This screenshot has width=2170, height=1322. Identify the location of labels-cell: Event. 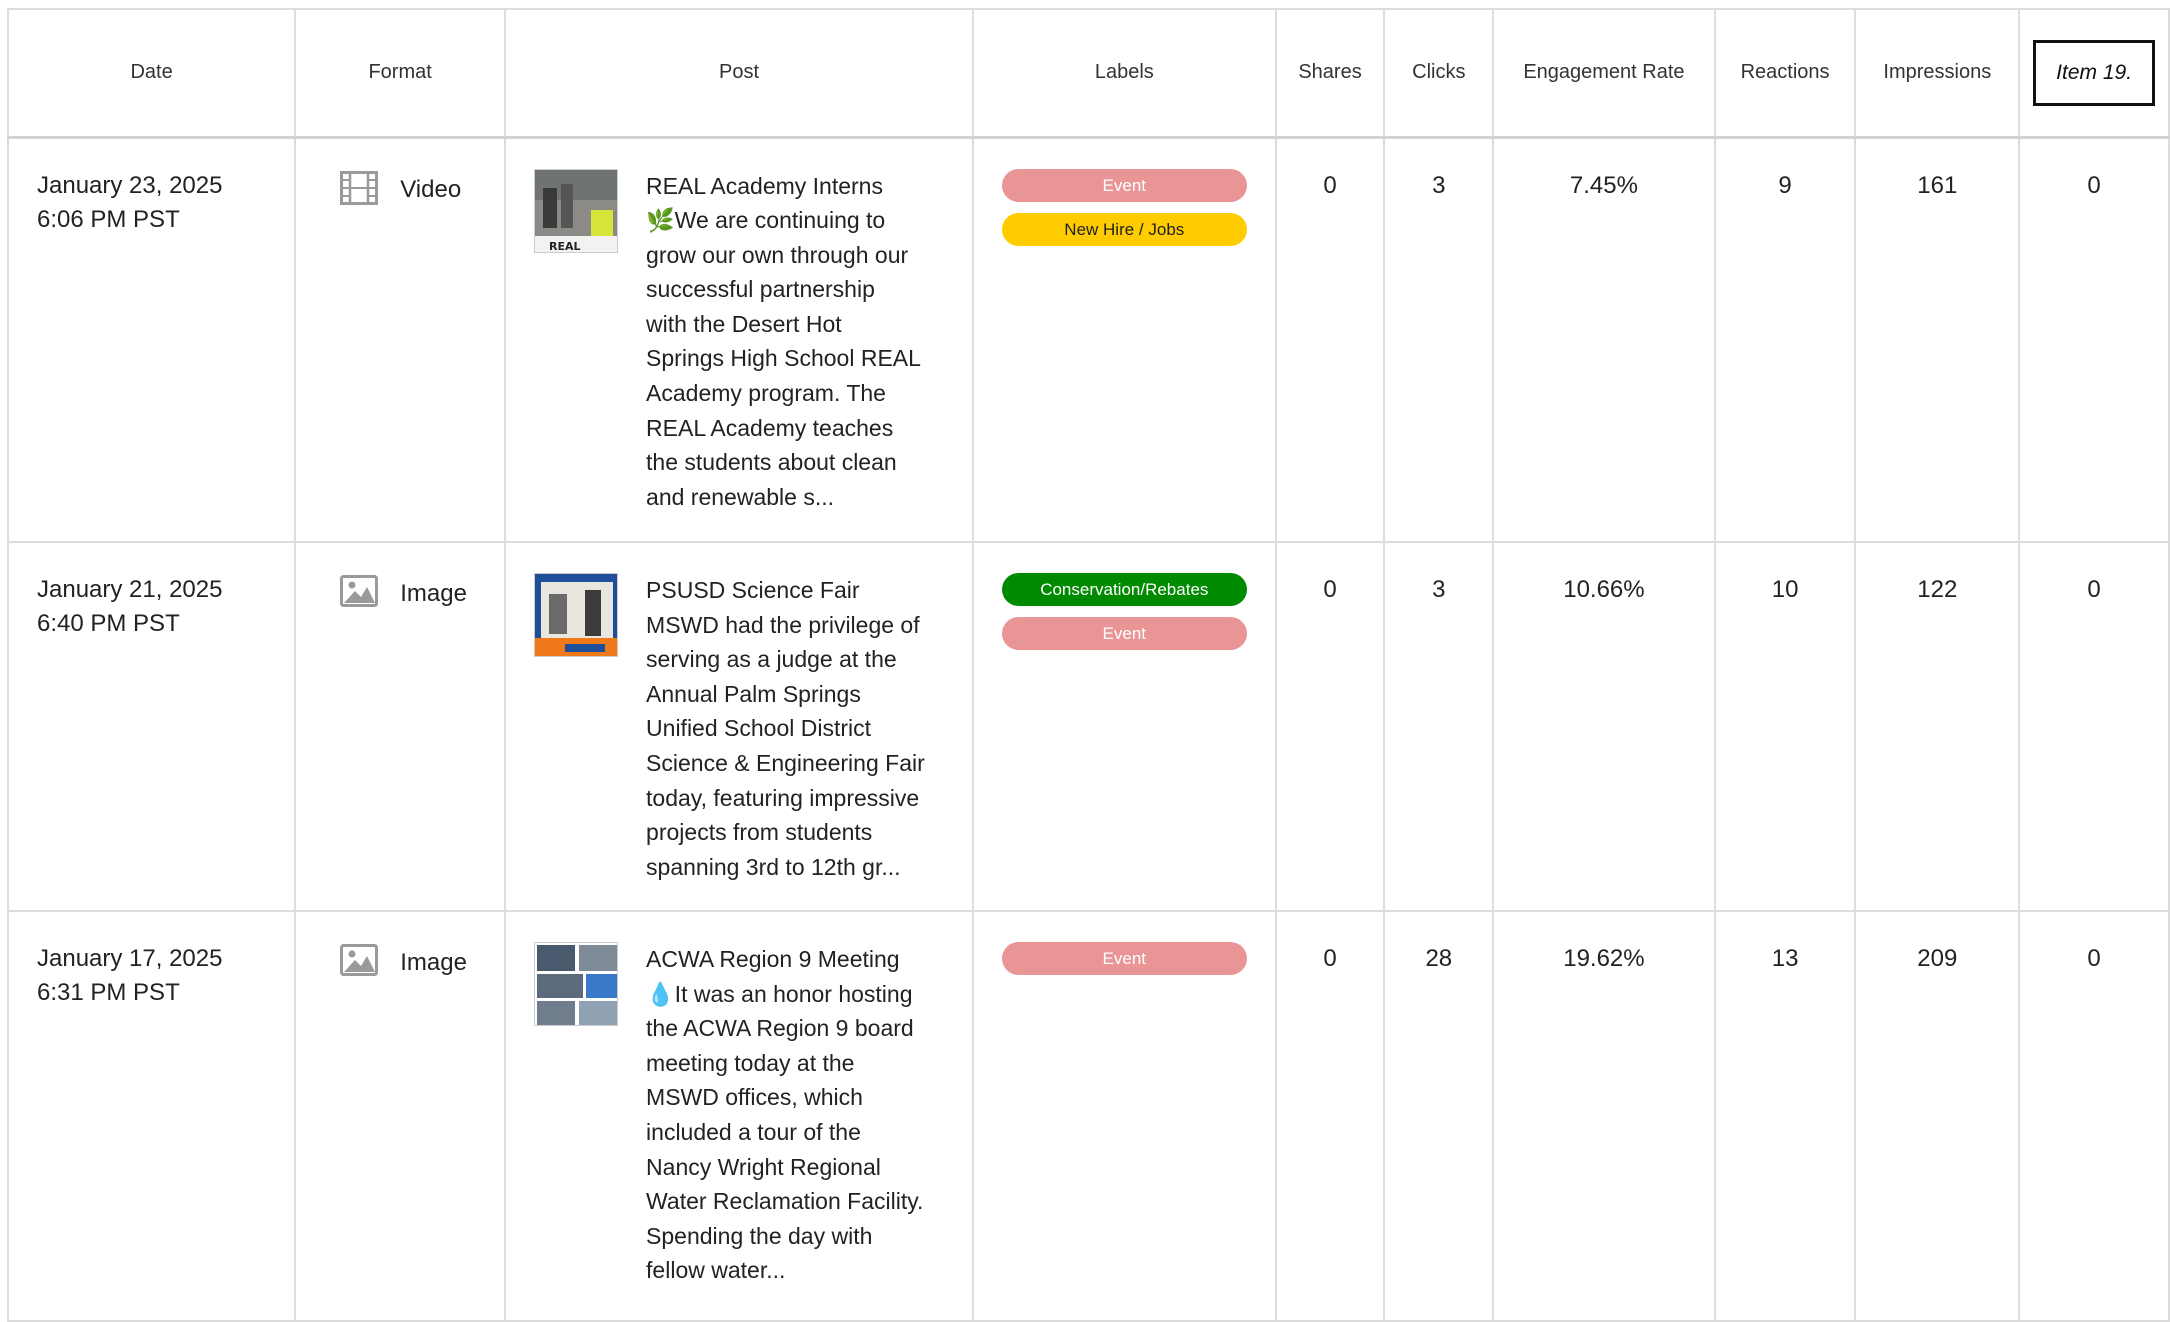
(1124, 1116).